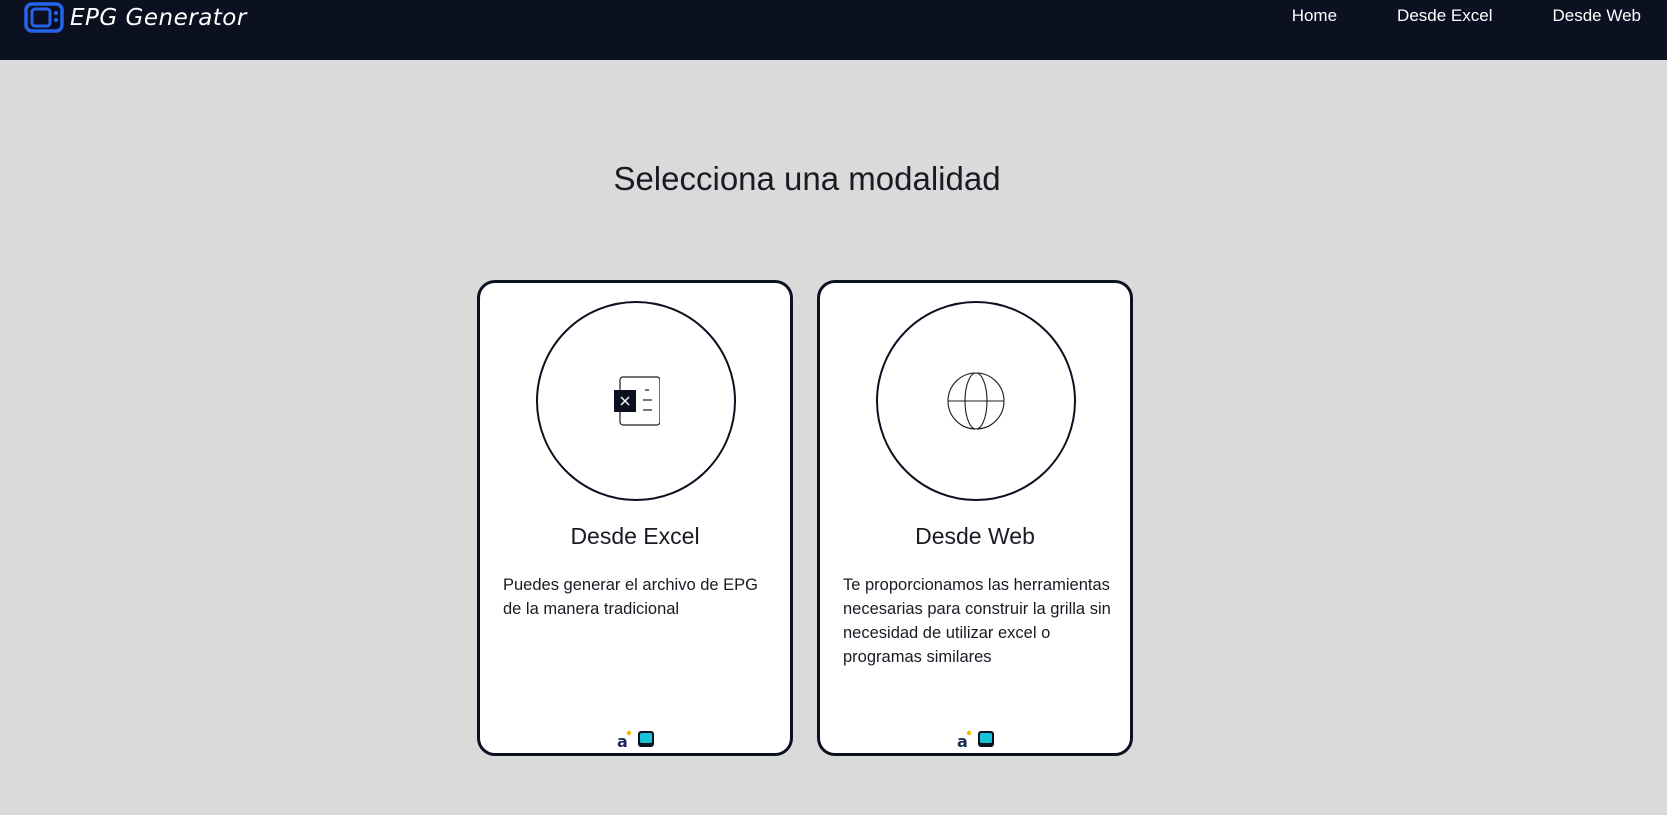 This screenshot has width=1667, height=815. I want to click on nav-link-home: Home, so click(1314, 16).